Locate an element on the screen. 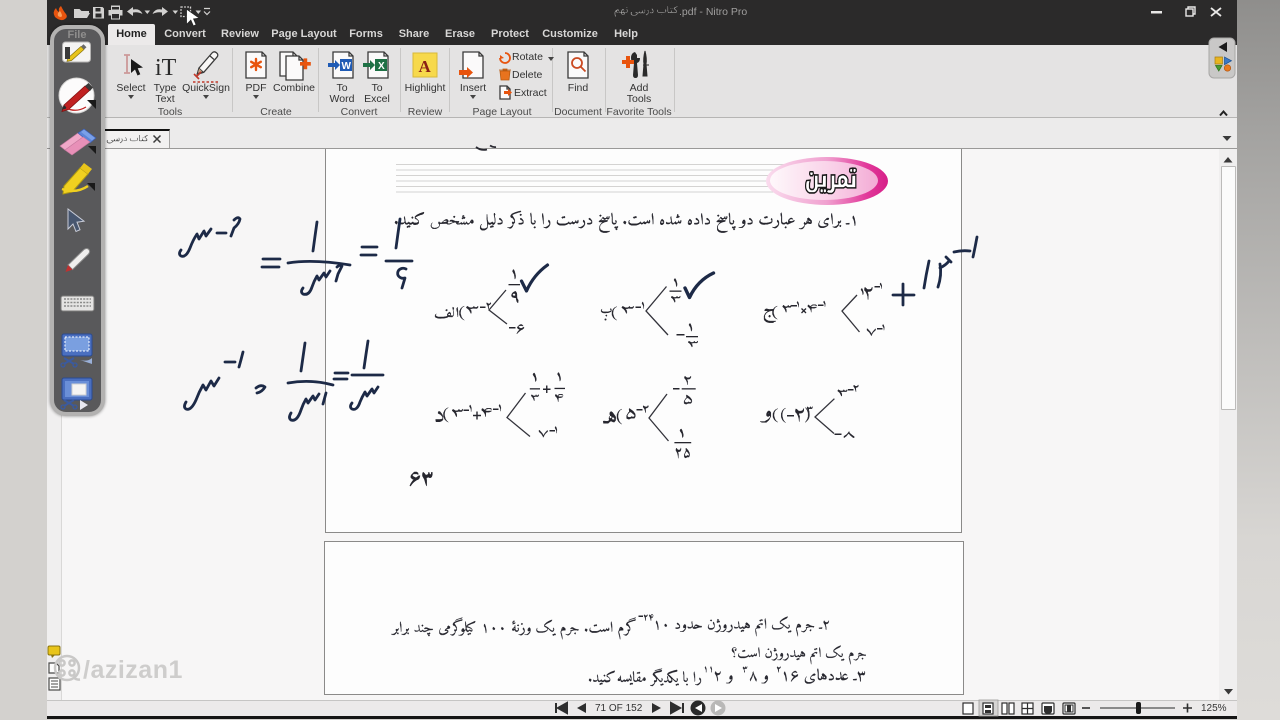  svg-text: iT is located at coordinates (166, 68).